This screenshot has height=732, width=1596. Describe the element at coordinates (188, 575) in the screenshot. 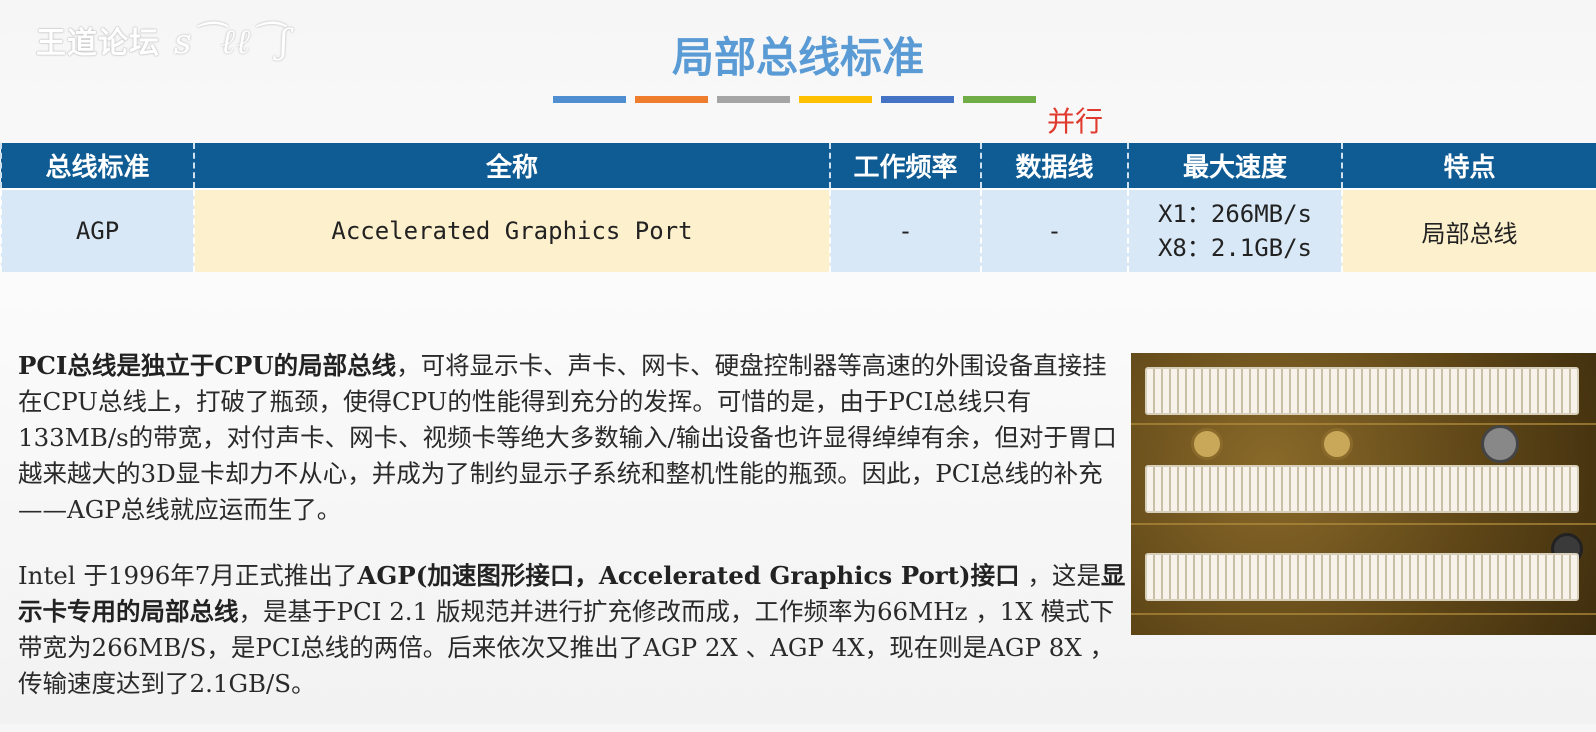

I see `paragraph-agp-part1: Intel 于1996年7月正式推出了` at that location.